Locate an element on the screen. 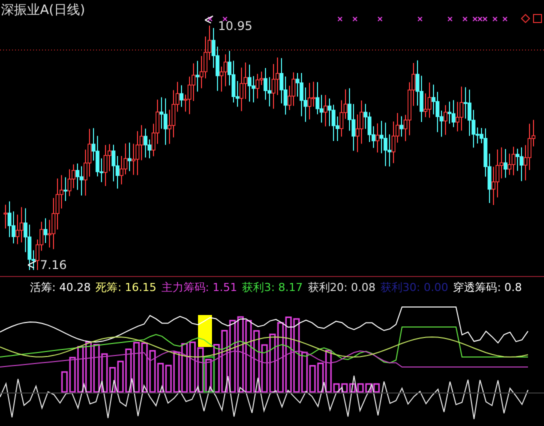 The width and height of the screenshot is (544, 426). price-label: 10.95 is located at coordinates (235, 26).